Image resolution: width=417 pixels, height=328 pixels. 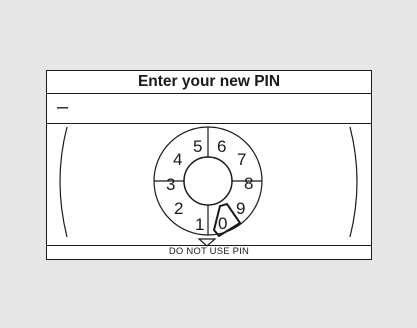 What do you see at coordinates (63, 182) in the screenshot?
I see `left-side-arc` at bounding box center [63, 182].